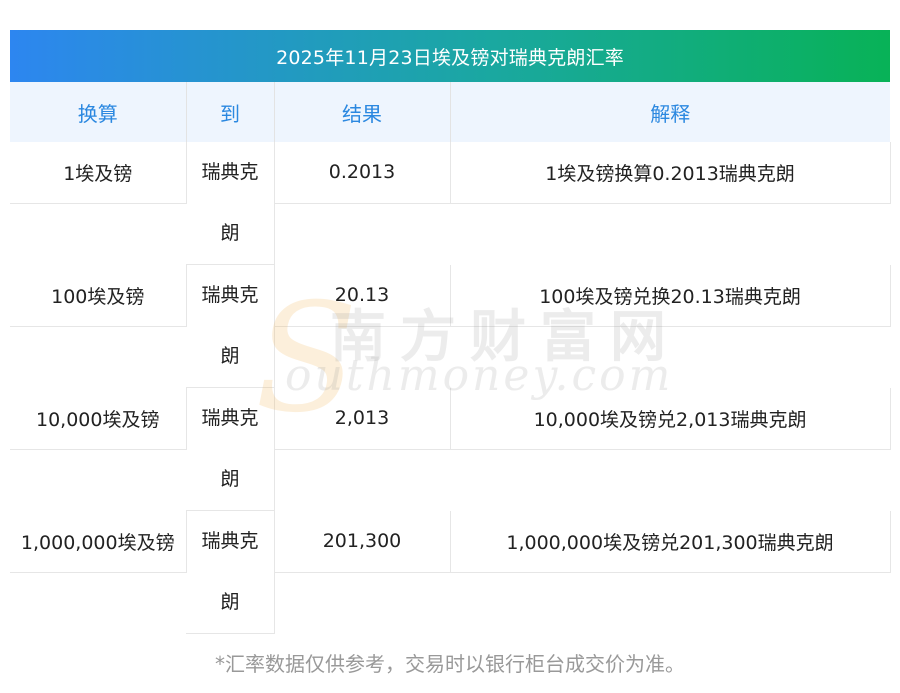 The image size is (900, 693). I want to click on cell-result: 2,013, so click(362, 418).